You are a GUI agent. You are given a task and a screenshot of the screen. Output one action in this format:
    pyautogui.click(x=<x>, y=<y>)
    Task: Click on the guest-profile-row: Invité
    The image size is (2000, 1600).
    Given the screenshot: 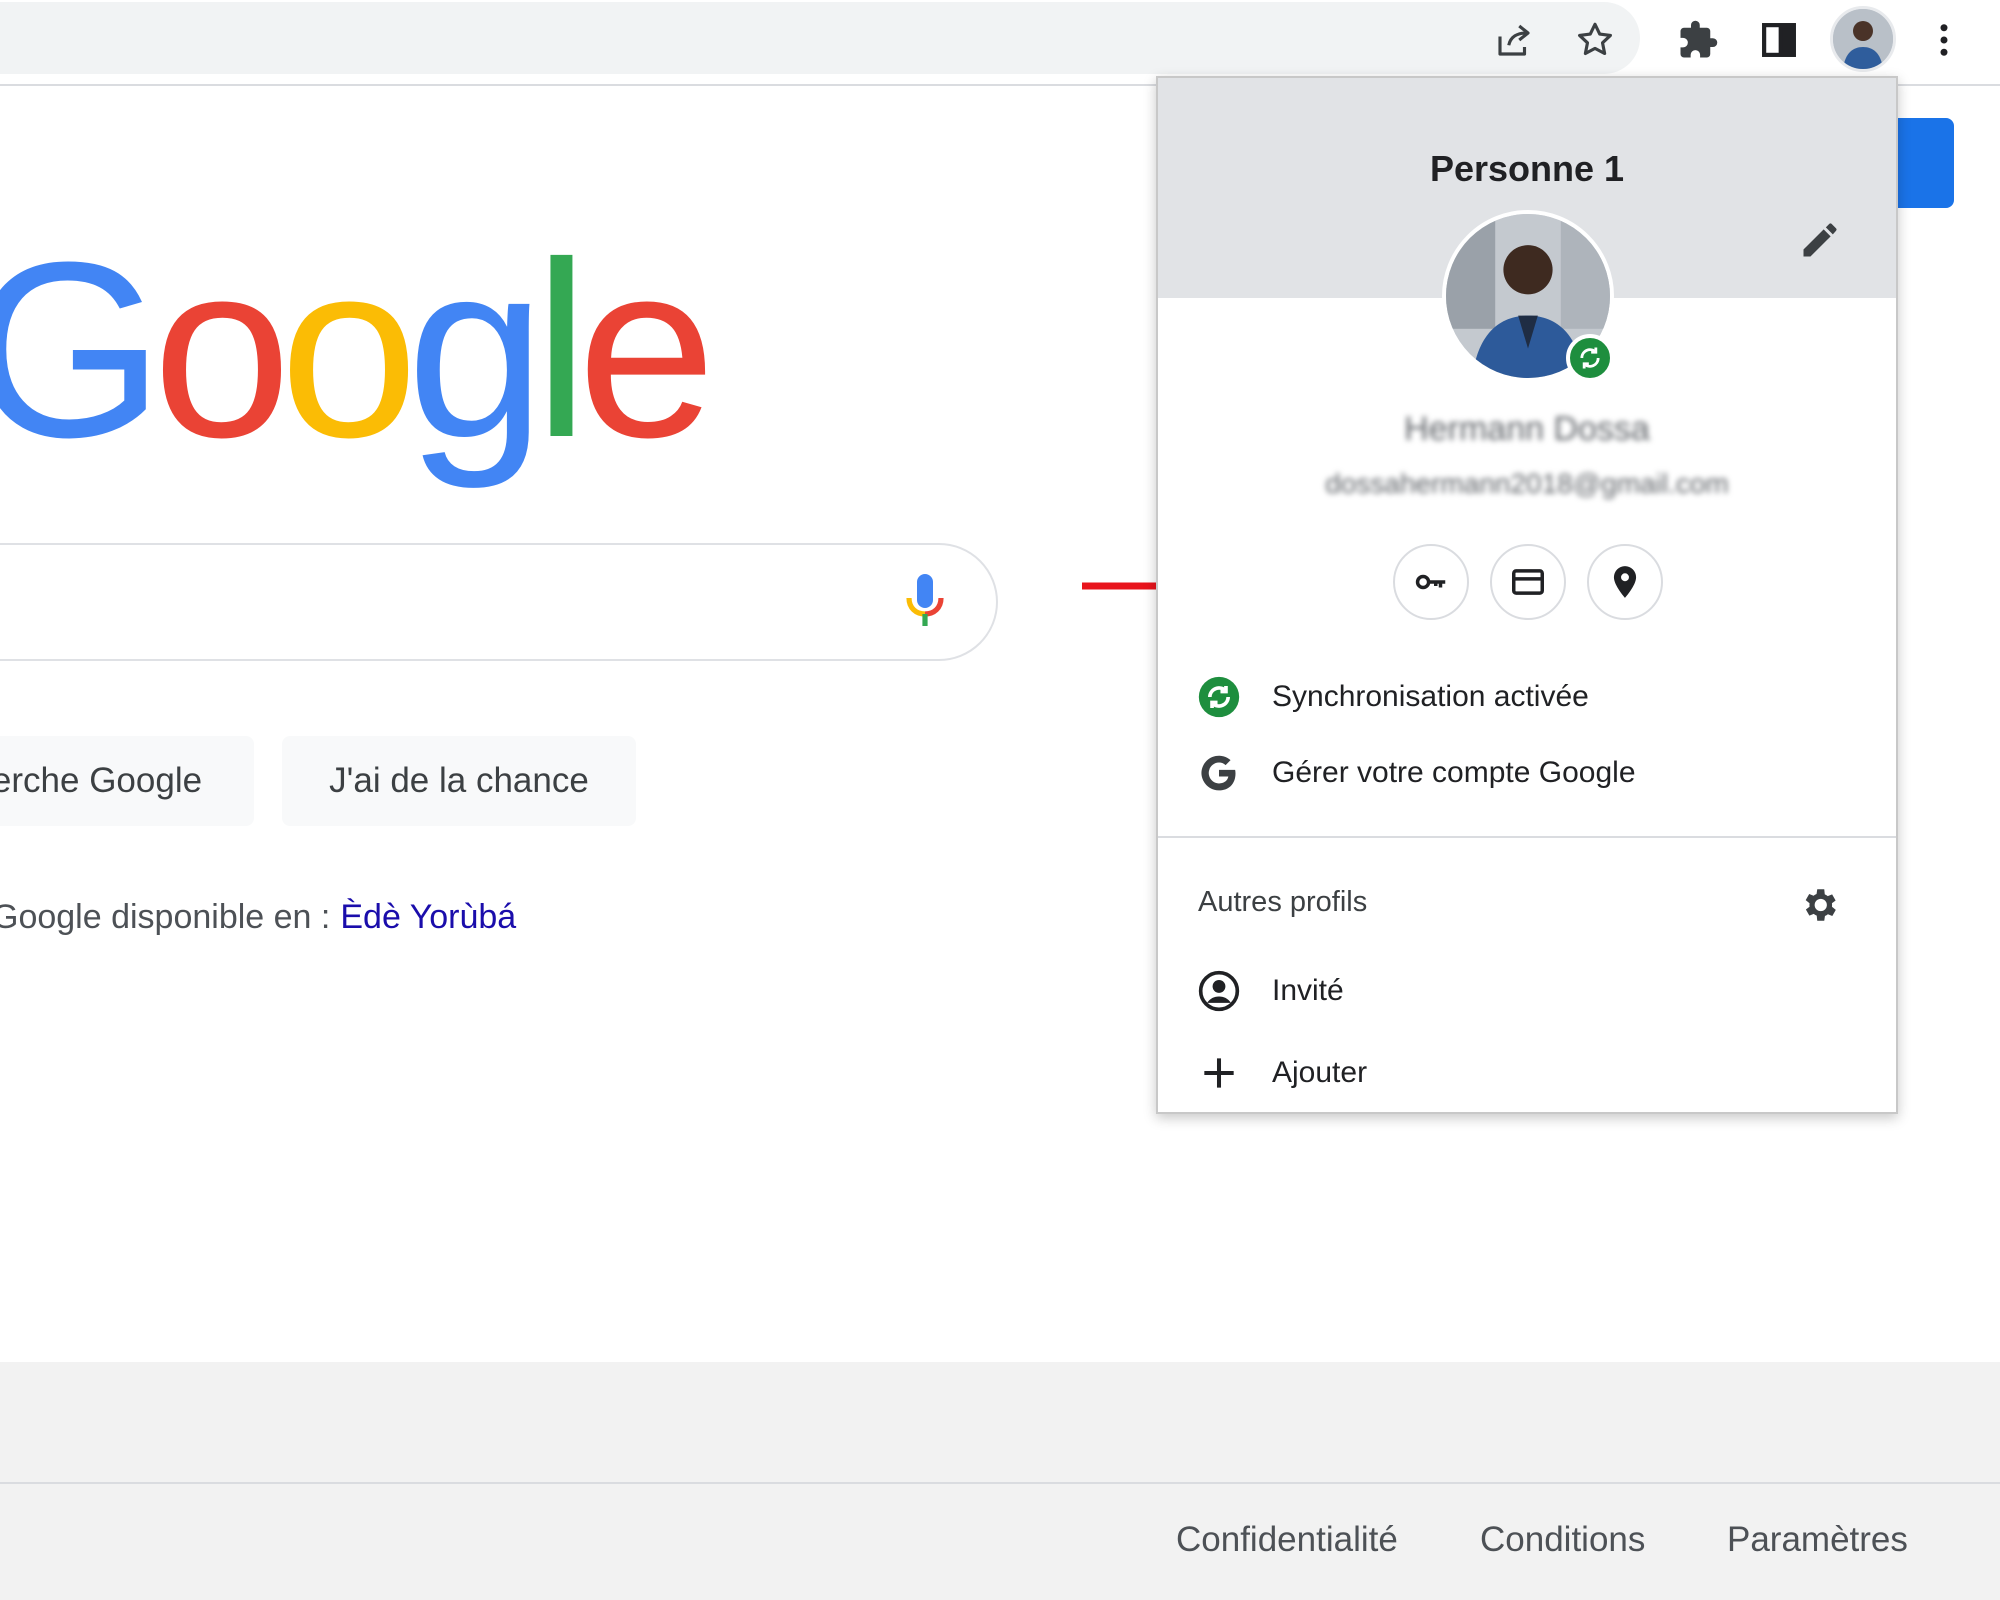 What is the action you would take?
    pyautogui.click(x=1527, y=991)
    